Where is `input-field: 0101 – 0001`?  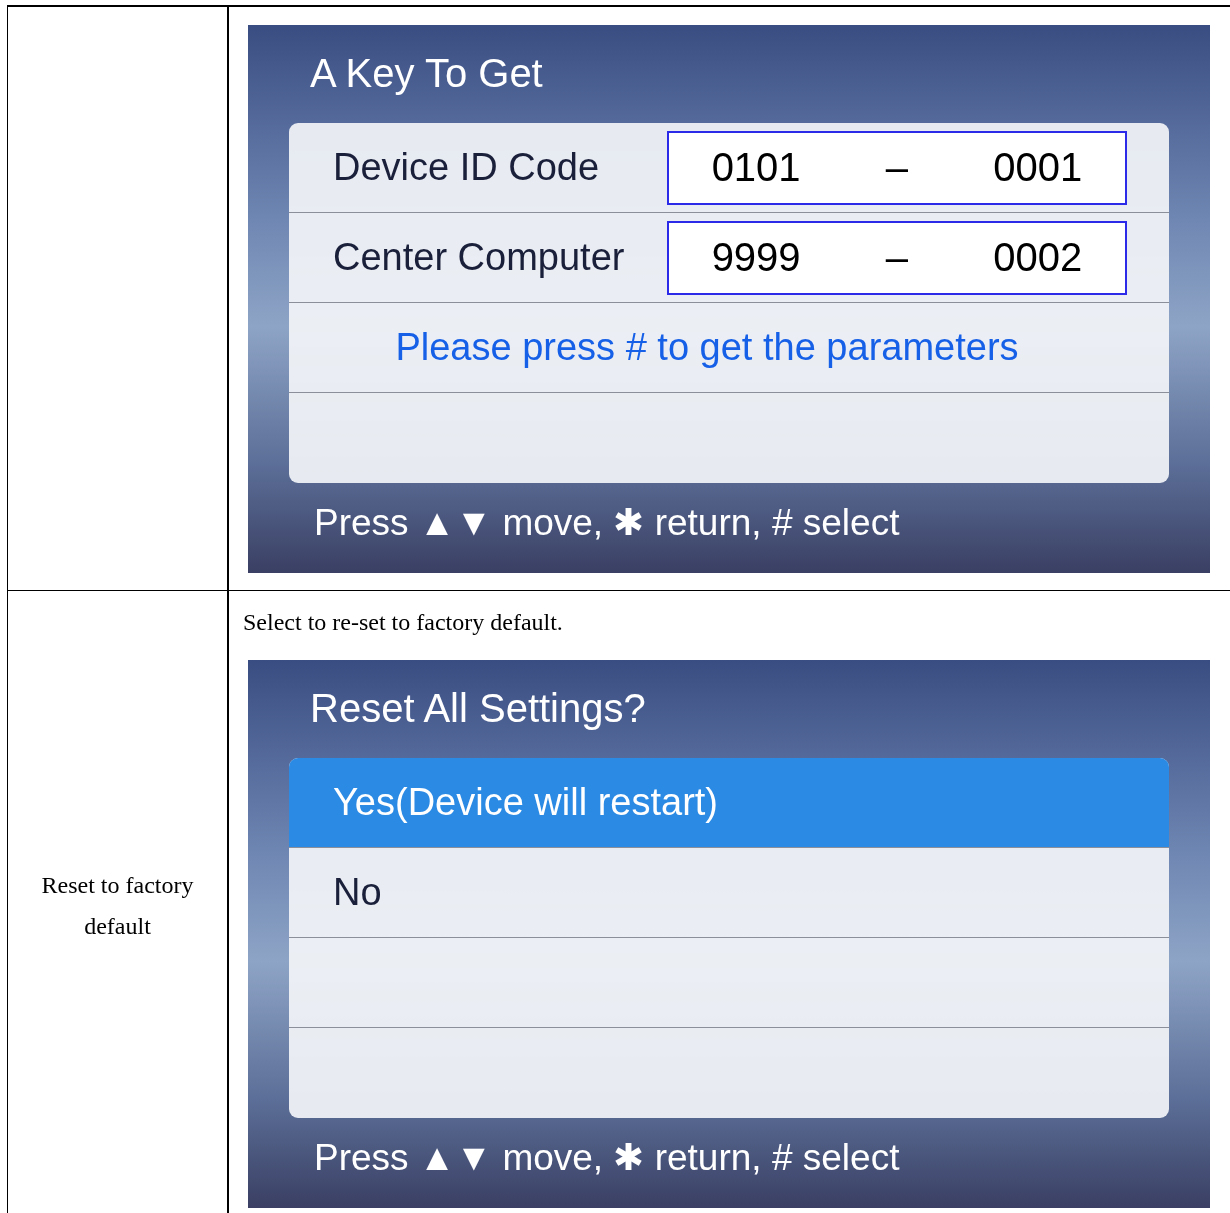
input-field: 0101 – 0001 is located at coordinates (897, 167).